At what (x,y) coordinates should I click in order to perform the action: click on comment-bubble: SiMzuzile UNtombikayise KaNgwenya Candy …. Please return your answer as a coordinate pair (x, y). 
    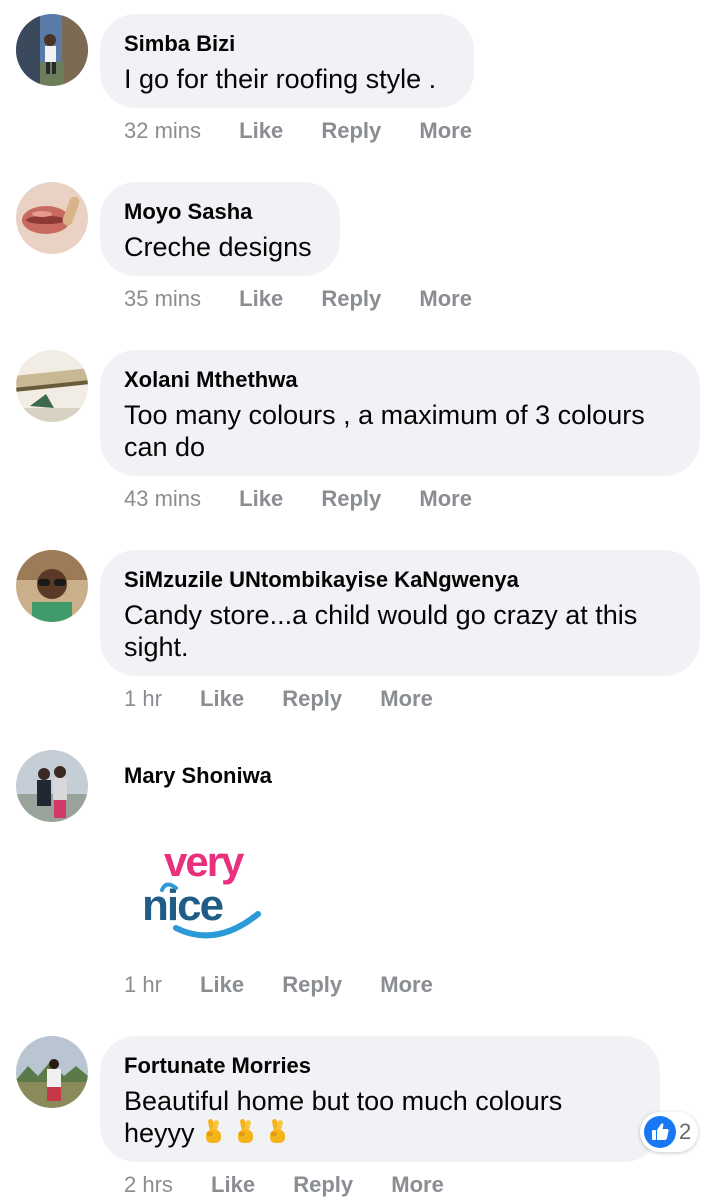
    Looking at the image, I should click on (400, 613).